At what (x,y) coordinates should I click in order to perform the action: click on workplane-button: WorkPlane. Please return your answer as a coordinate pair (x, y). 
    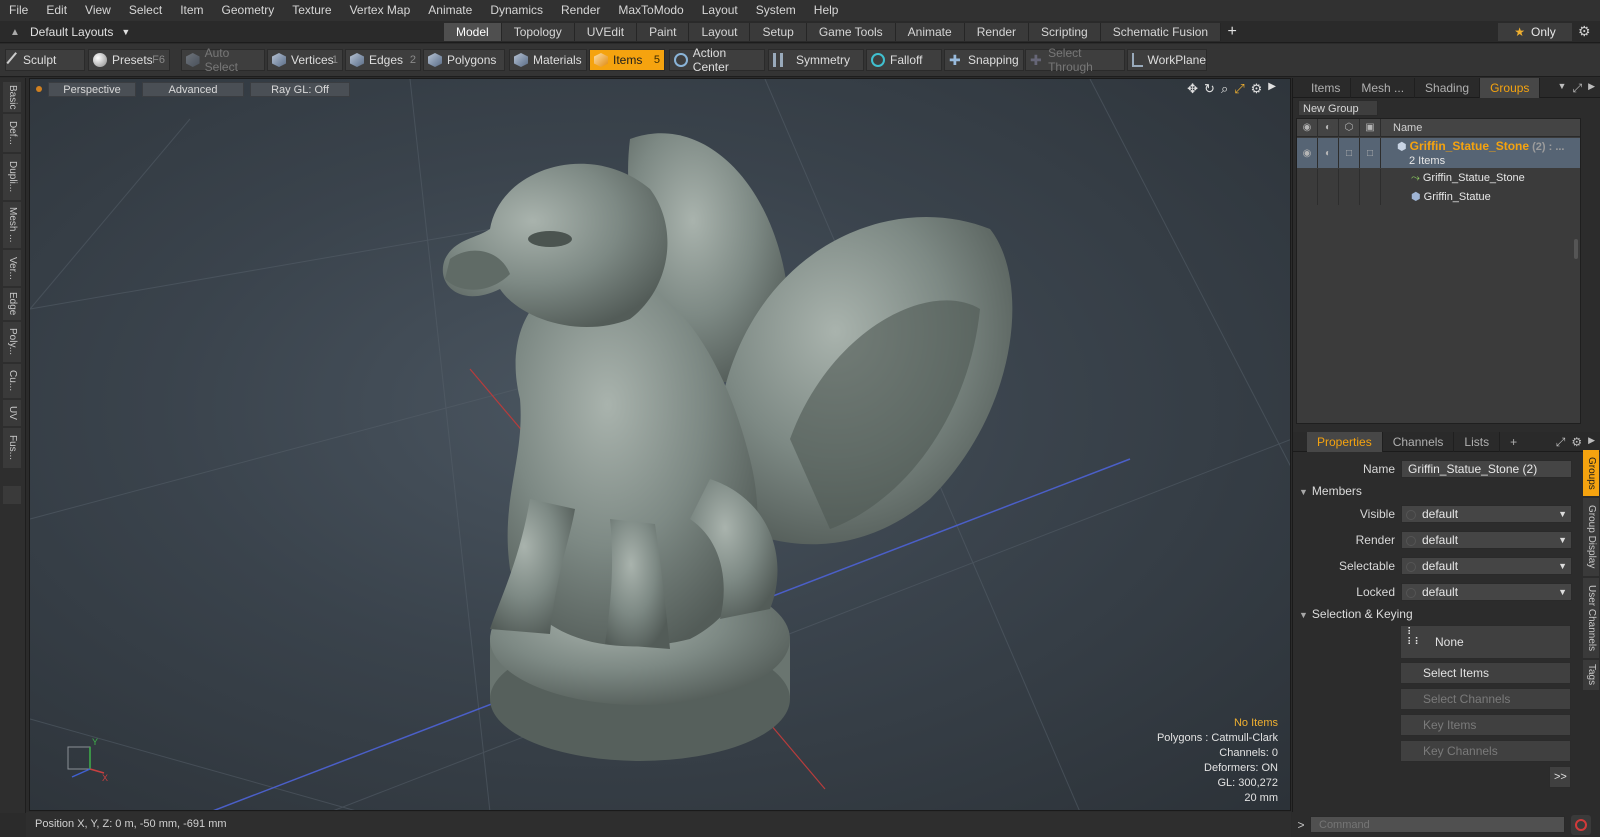
    Looking at the image, I should click on (1167, 60).